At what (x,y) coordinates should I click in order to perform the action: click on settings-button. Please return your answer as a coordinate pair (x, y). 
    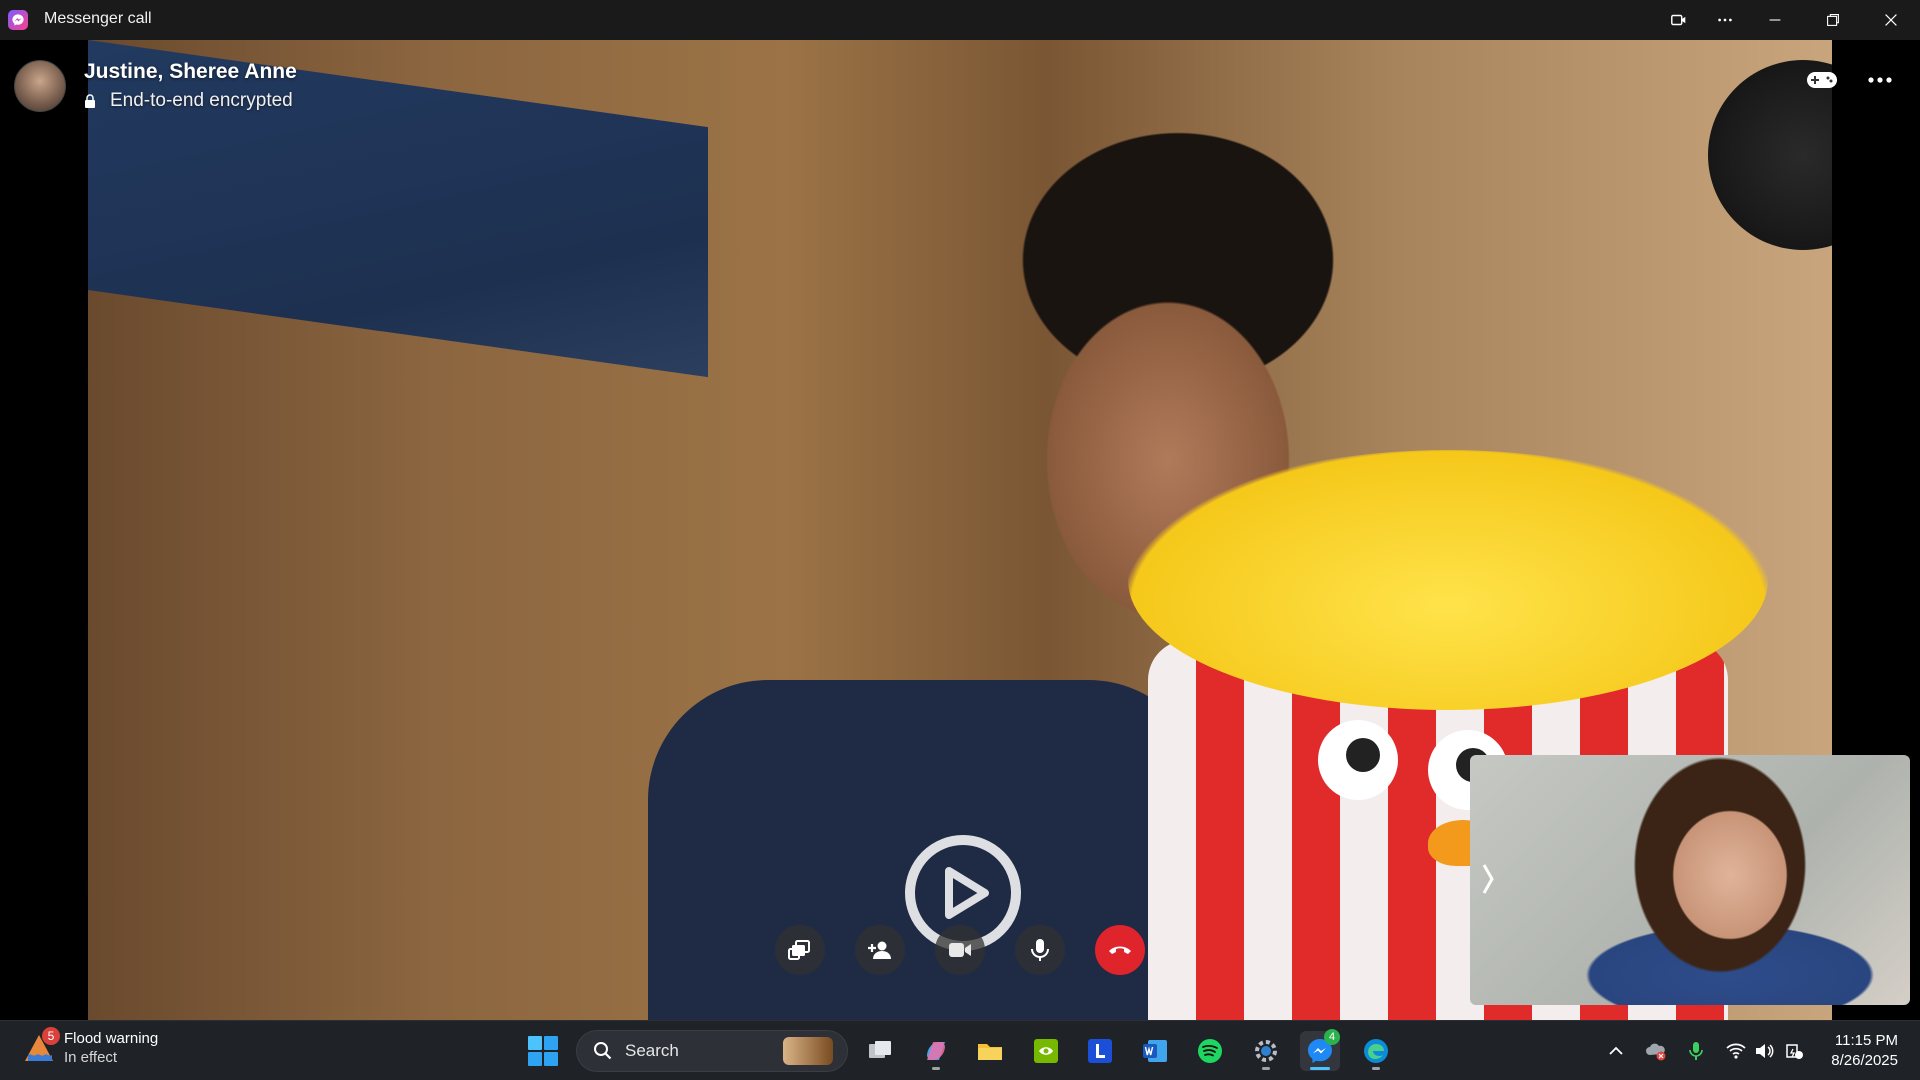
    Looking at the image, I should click on (1266, 1051).